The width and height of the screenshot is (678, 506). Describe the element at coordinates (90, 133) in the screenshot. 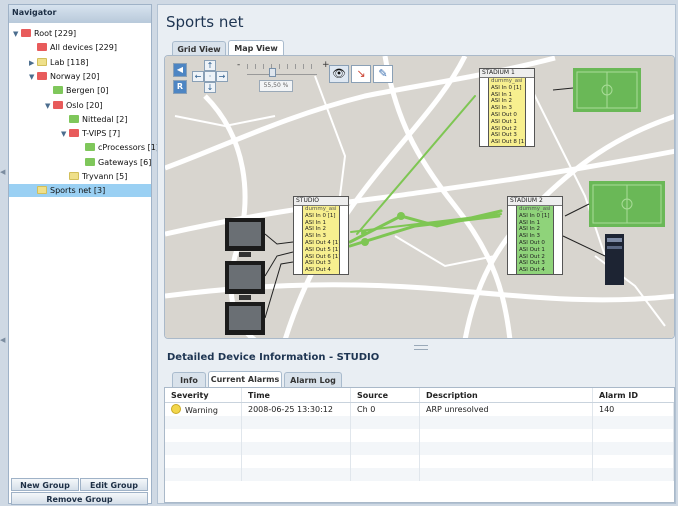

I see `tree-item: ▼ T-VIPS [7]` at that location.